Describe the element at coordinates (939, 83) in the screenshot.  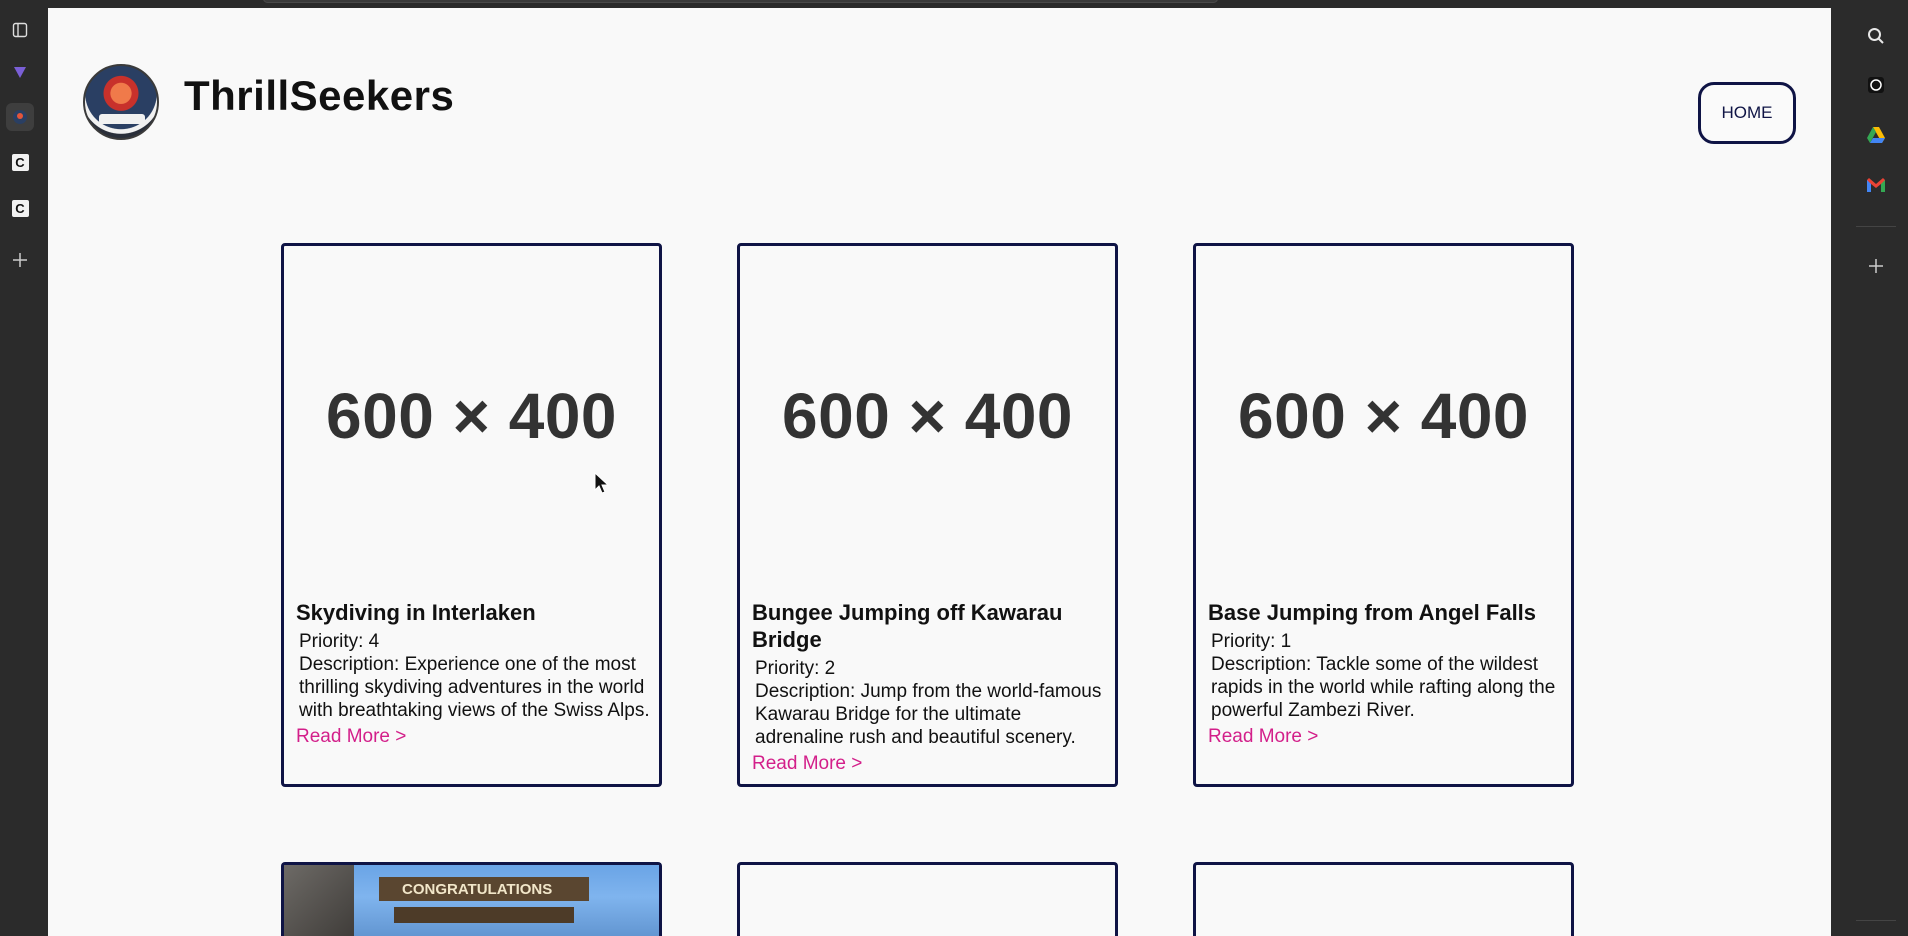
I see `site-header: ThrillSeekers HOME` at that location.